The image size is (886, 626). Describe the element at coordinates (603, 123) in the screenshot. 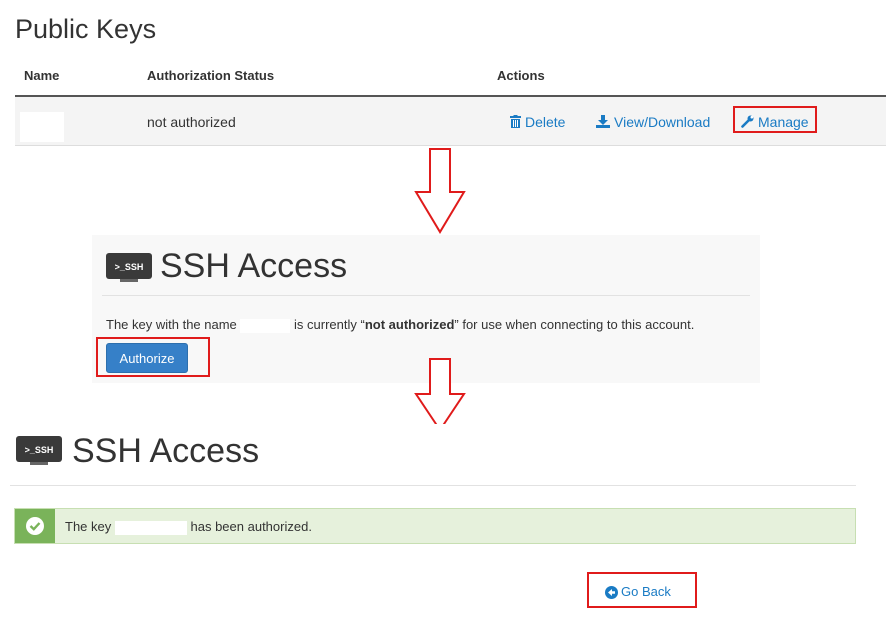

I see `download-icon` at that location.